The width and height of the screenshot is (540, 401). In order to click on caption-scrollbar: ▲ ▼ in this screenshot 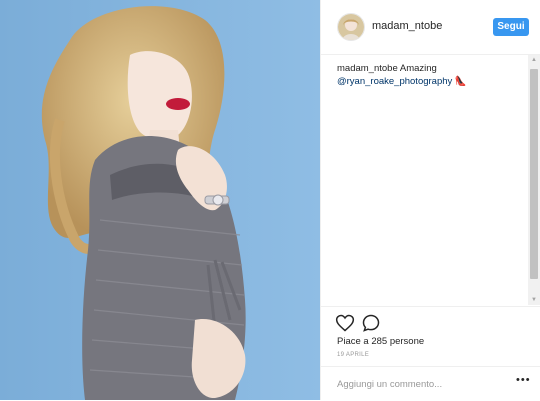, I will do `click(534, 180)`.